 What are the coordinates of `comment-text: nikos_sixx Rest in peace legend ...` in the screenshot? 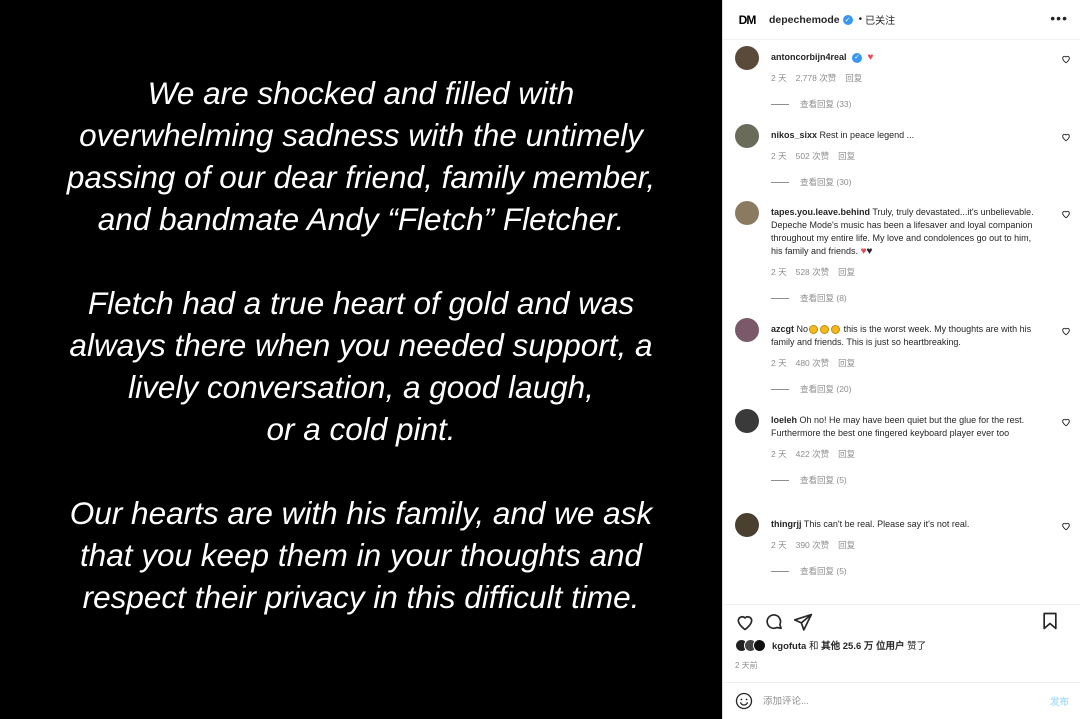 It's located at (908, 133).